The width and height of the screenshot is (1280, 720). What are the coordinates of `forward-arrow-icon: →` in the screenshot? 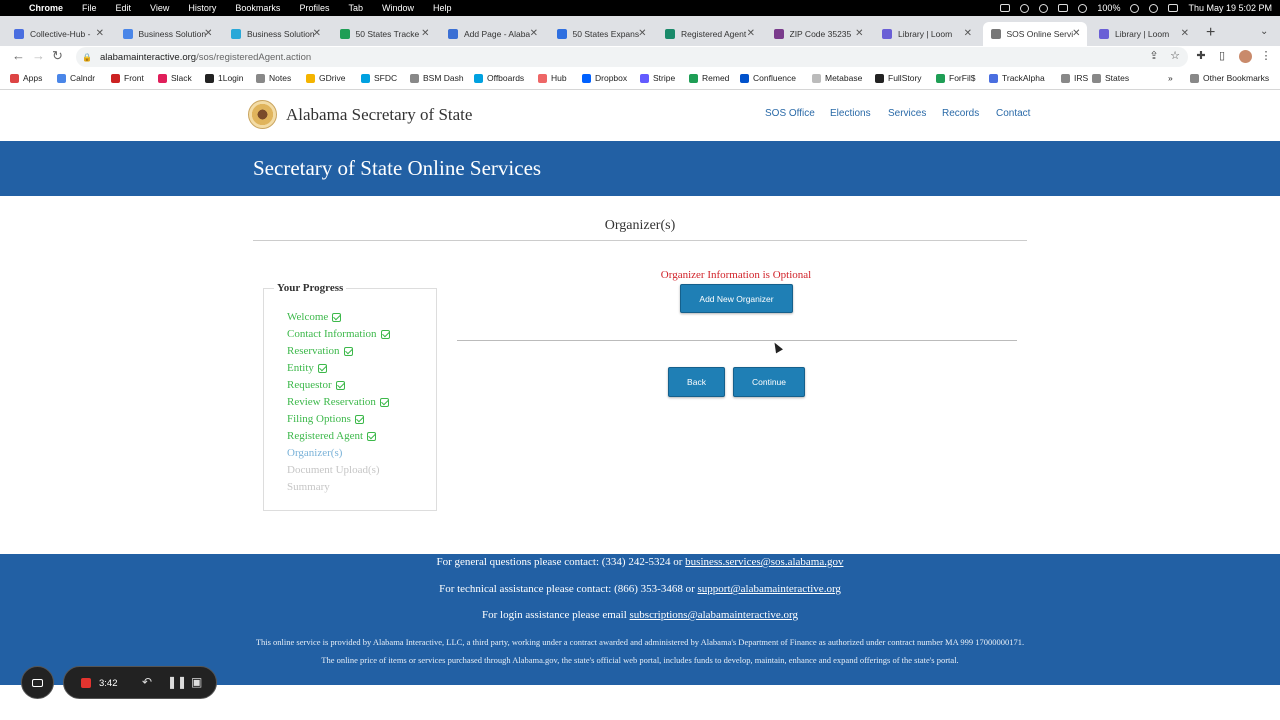 It's located at (38, 55).